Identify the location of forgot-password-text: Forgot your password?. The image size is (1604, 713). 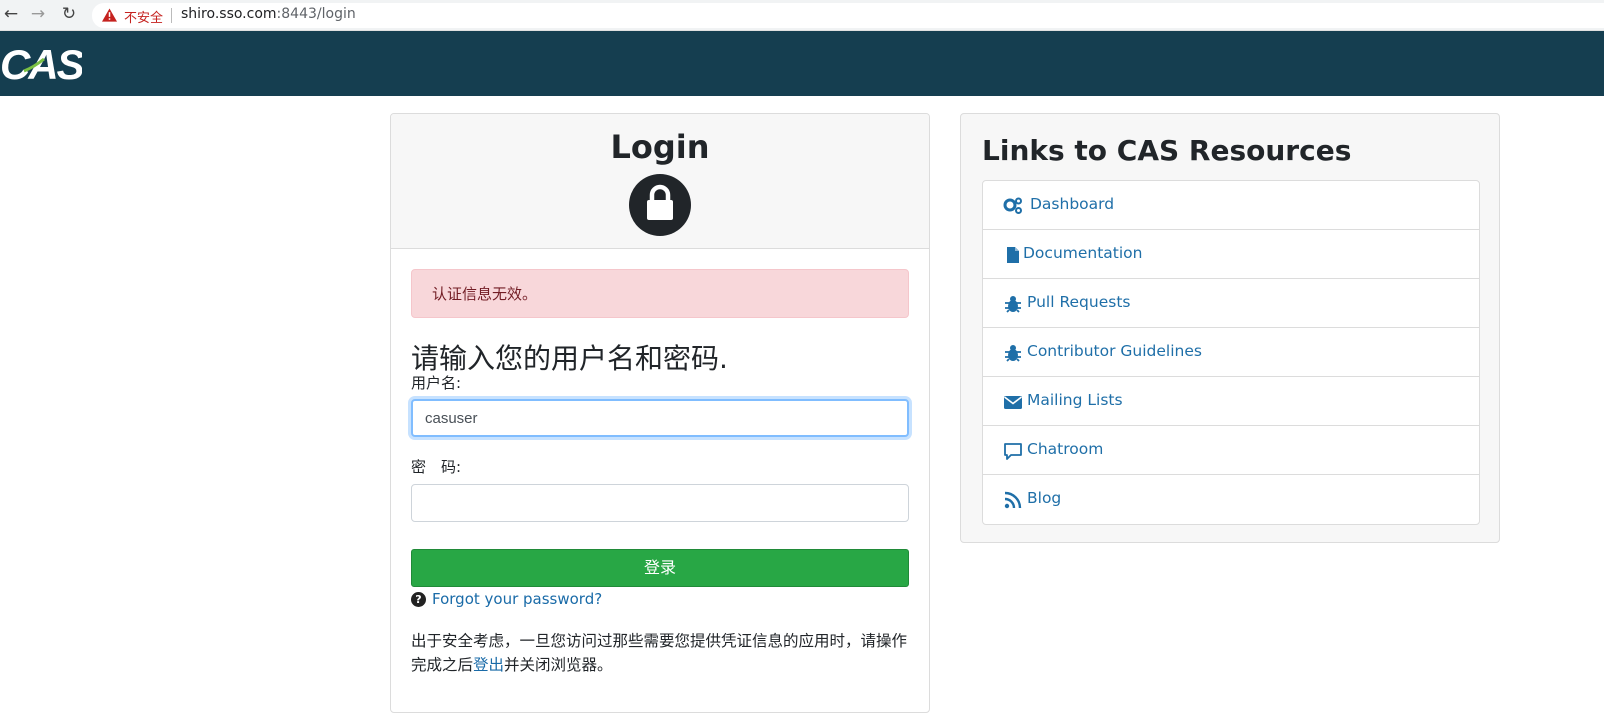
(517, 599).